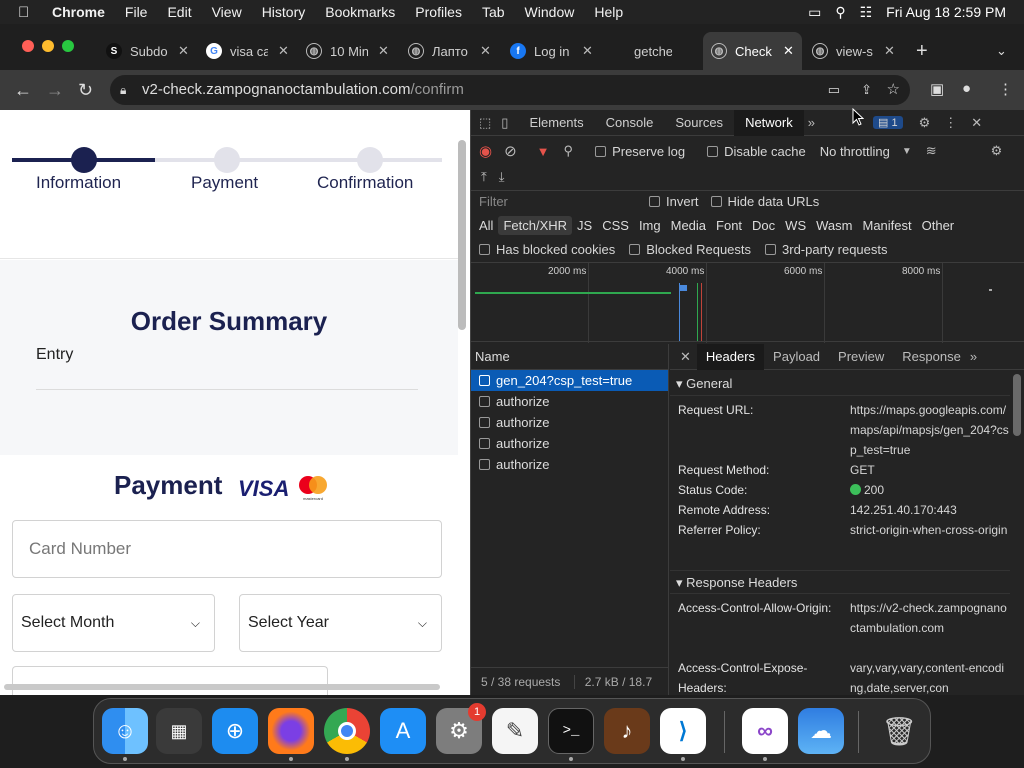 The image size is (1024, 768). What do you see at coordinates (821, 731) in the screenshot?
I see `weather-icon: ☁` at bounding box center [821, 731].